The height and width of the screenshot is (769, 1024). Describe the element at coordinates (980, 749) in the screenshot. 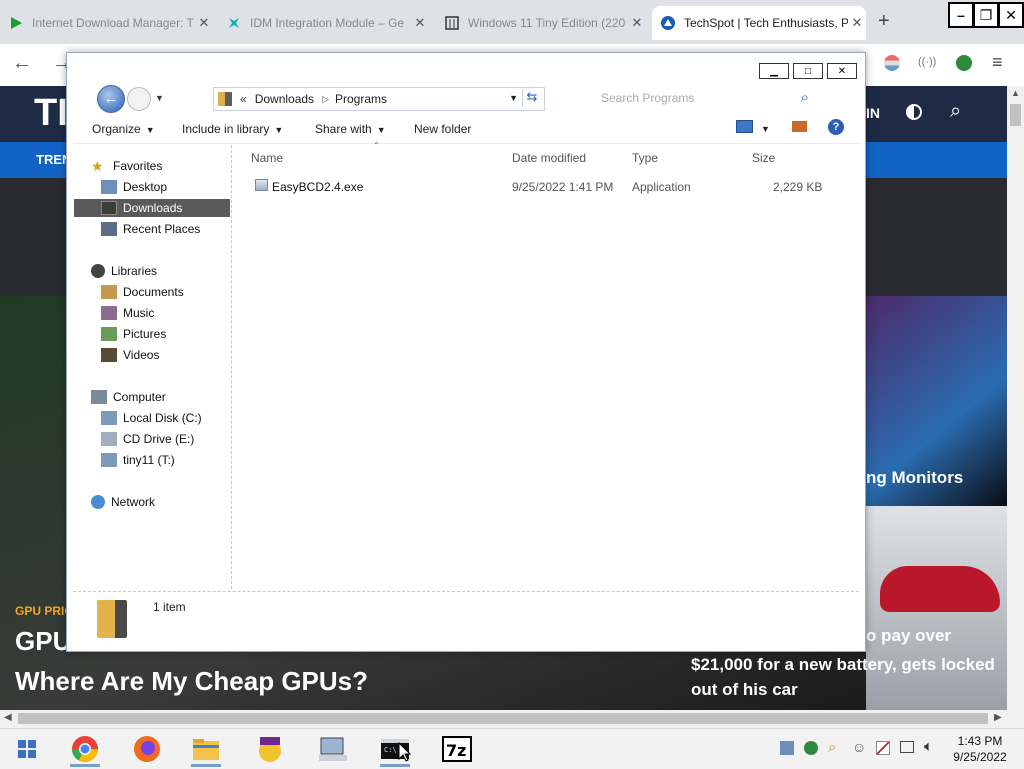

I see `clock: 1:43 PM 9/25/2022` at that location.